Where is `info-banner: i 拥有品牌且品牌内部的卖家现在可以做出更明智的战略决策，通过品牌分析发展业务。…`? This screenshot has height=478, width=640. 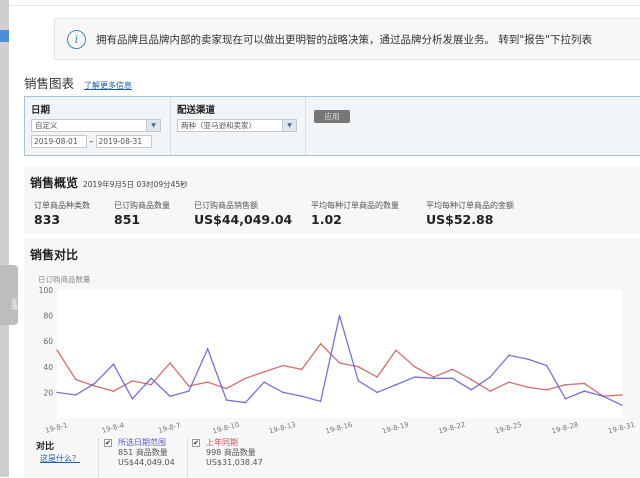
info-banner: i 拥有品牌且品牌内部的卖家现在可以做出更明智的战略决策，通过品牌分析发展业务。… is located at coordinates (347, 39).